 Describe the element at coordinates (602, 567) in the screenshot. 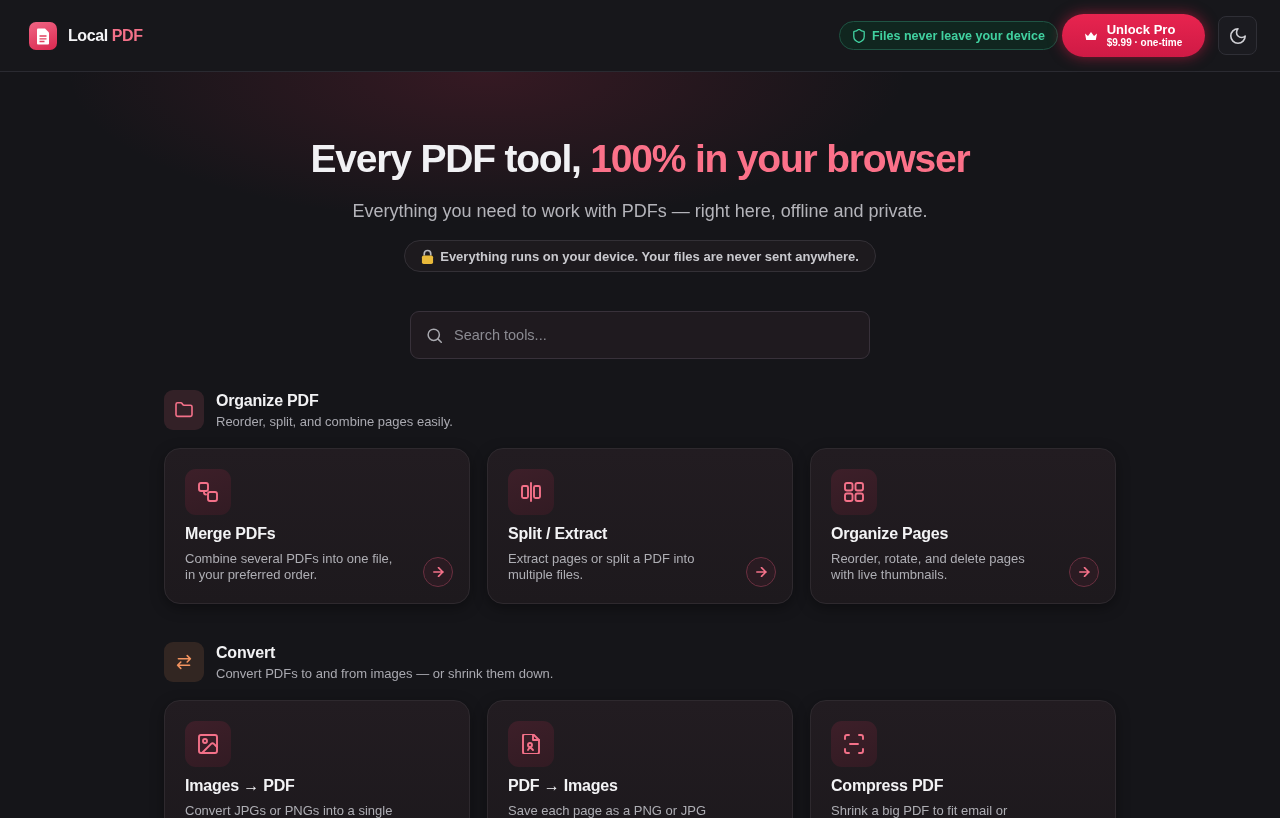

I see `tool-description: Extract pages or split a PDF into multiple files.` at that location.